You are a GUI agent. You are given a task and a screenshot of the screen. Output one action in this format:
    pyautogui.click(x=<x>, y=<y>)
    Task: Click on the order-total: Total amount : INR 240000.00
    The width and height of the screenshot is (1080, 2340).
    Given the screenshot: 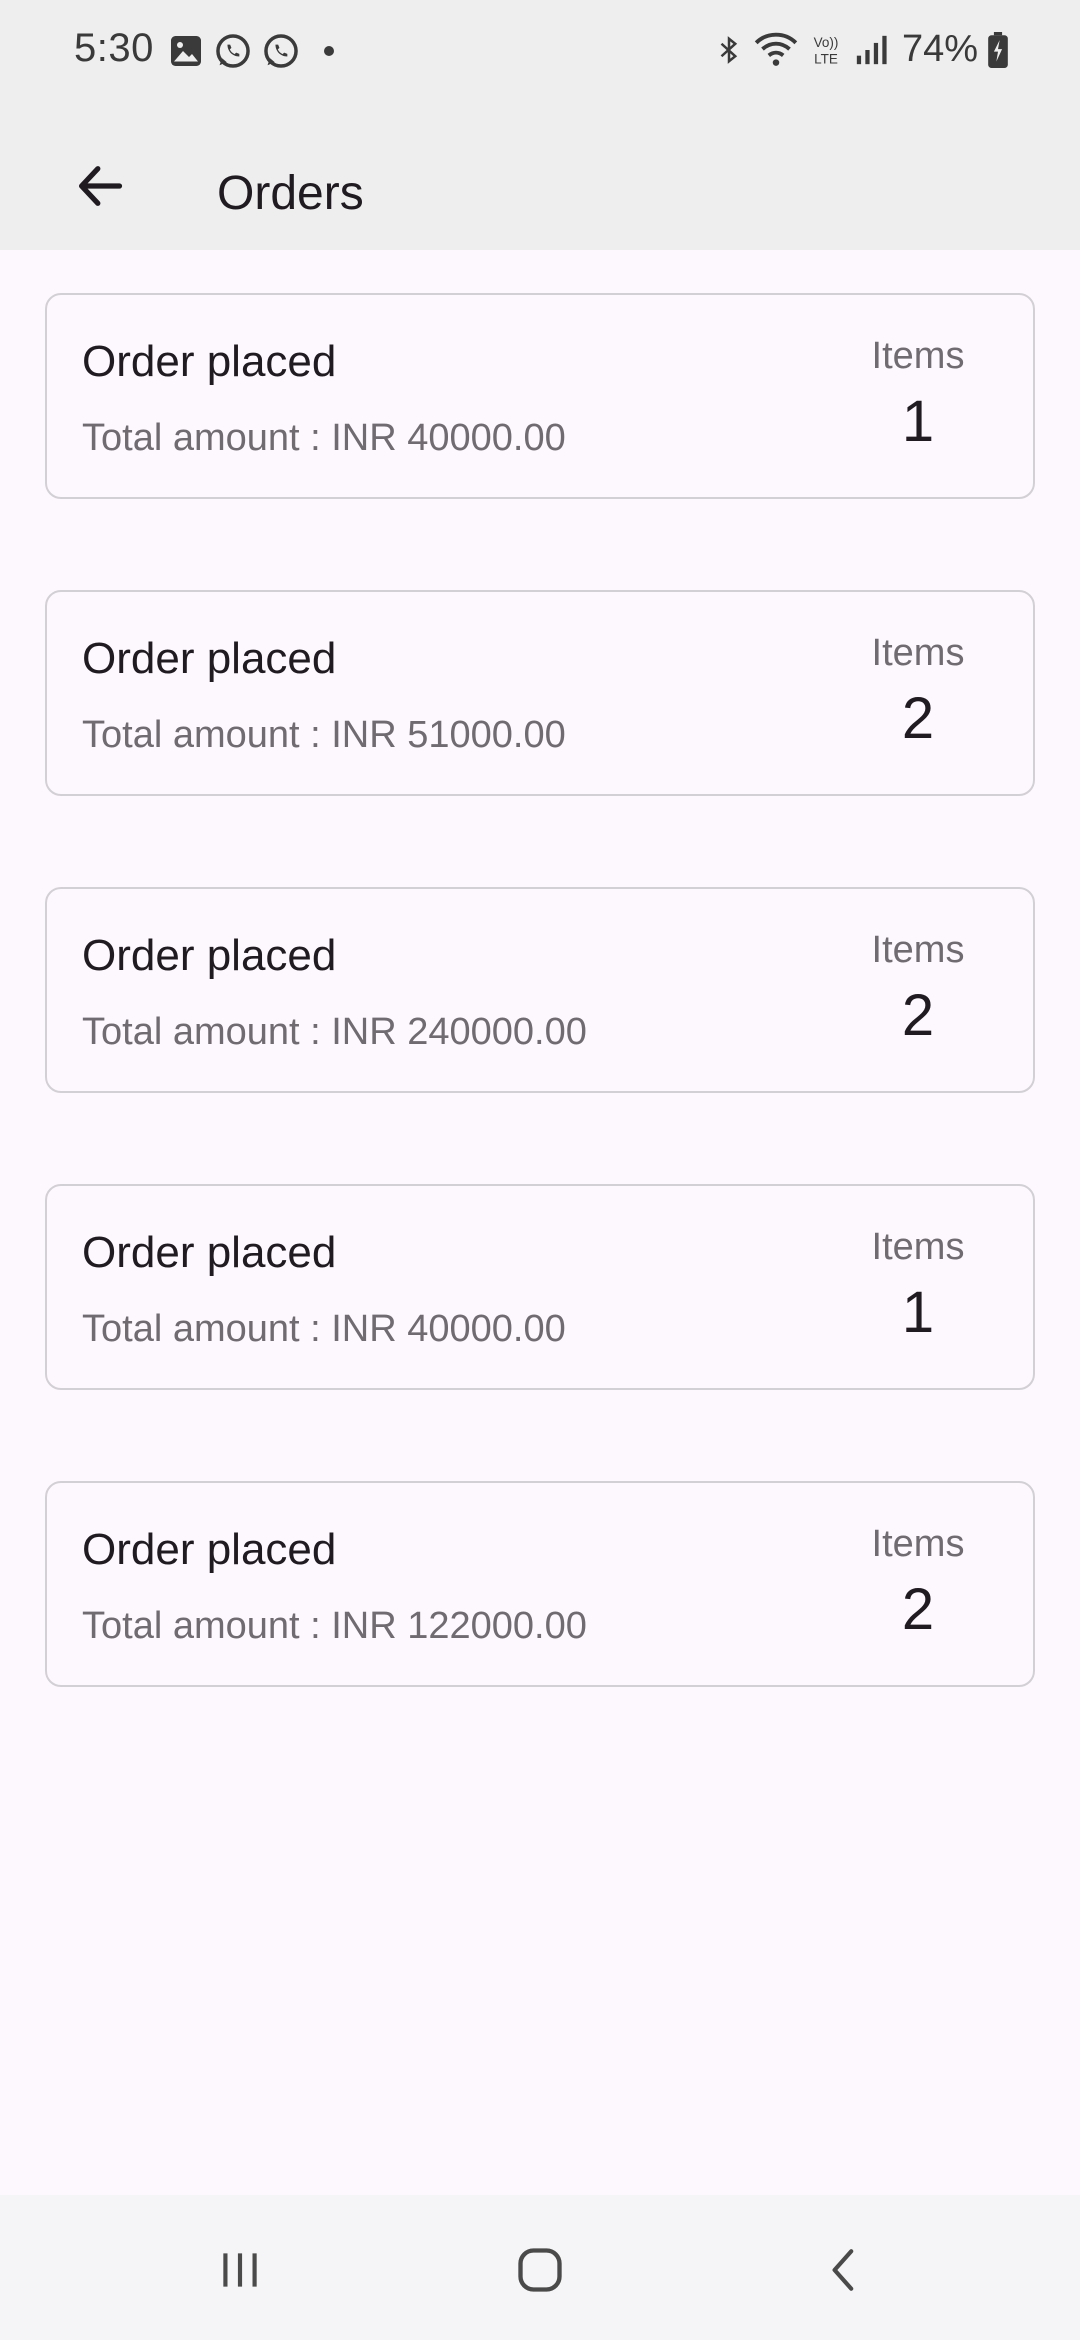 What is the action you would take?
    pyautogui.click(x=334, y=1032)
    